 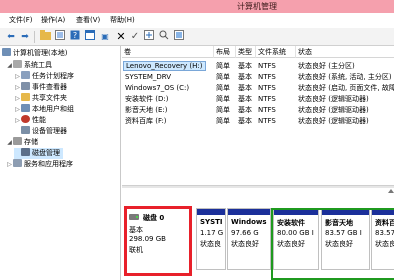 I want to click on window-title: 计算机管理, so click(x=257, y=6).